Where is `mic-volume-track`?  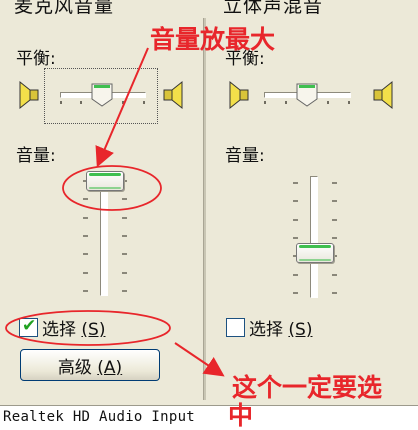 mic-volume-track is located at coordinates (104, 236).